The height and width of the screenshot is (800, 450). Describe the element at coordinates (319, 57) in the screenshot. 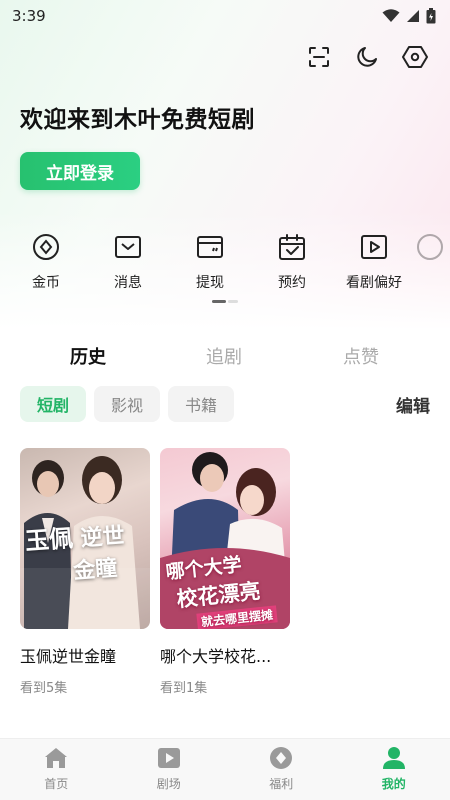

I see `scan-icon` at that location.